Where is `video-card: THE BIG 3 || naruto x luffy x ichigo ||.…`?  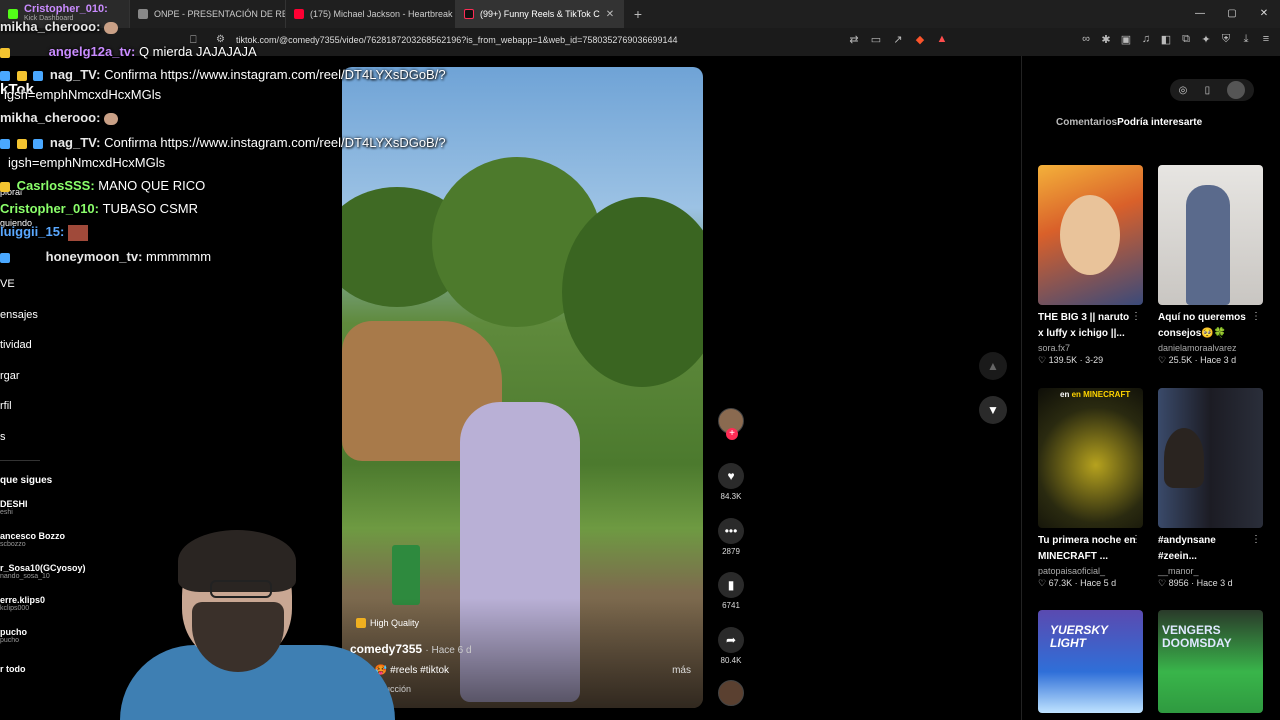
video-card: THE BIG 3 || naruto x luffy x ichigo ||.… is located at coordinates (1090, 265).